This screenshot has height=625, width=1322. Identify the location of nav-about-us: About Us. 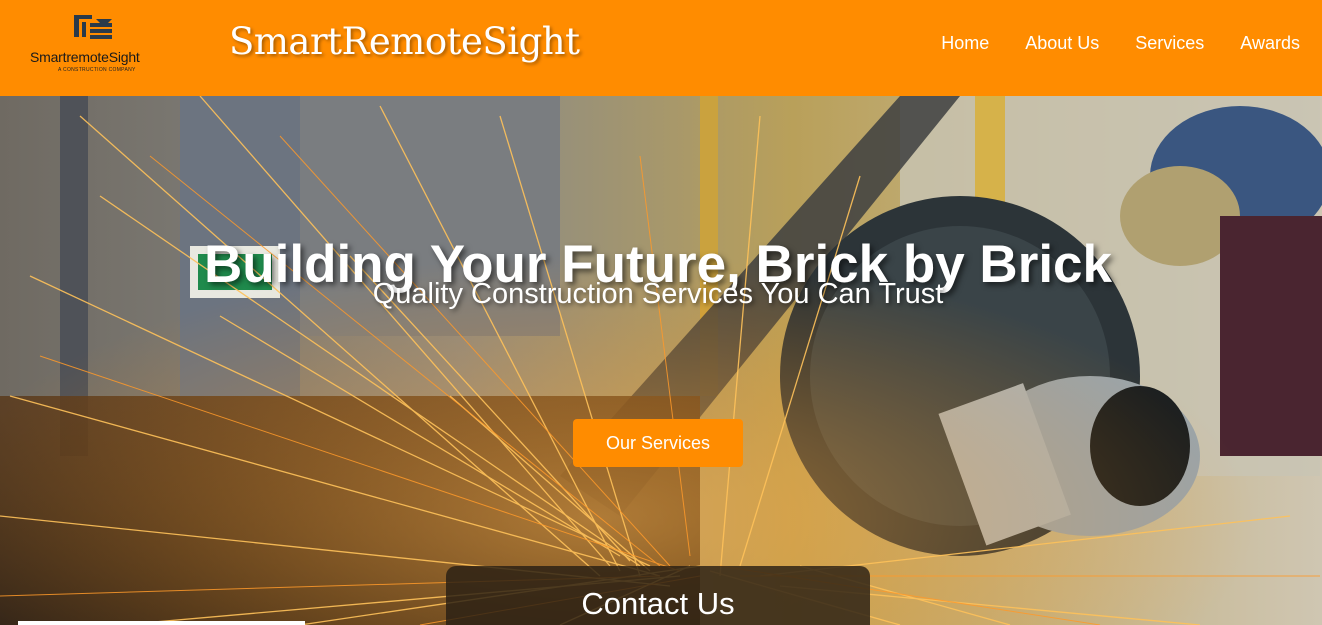
(1062, 43).